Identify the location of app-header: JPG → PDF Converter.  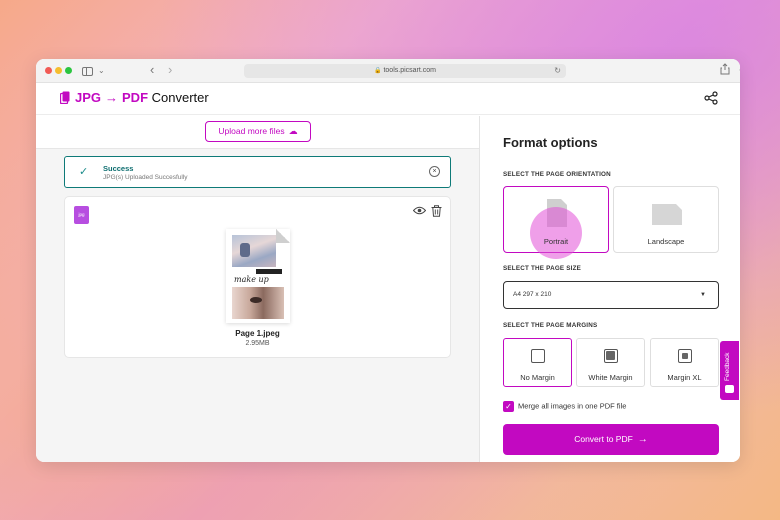
(388, 99).